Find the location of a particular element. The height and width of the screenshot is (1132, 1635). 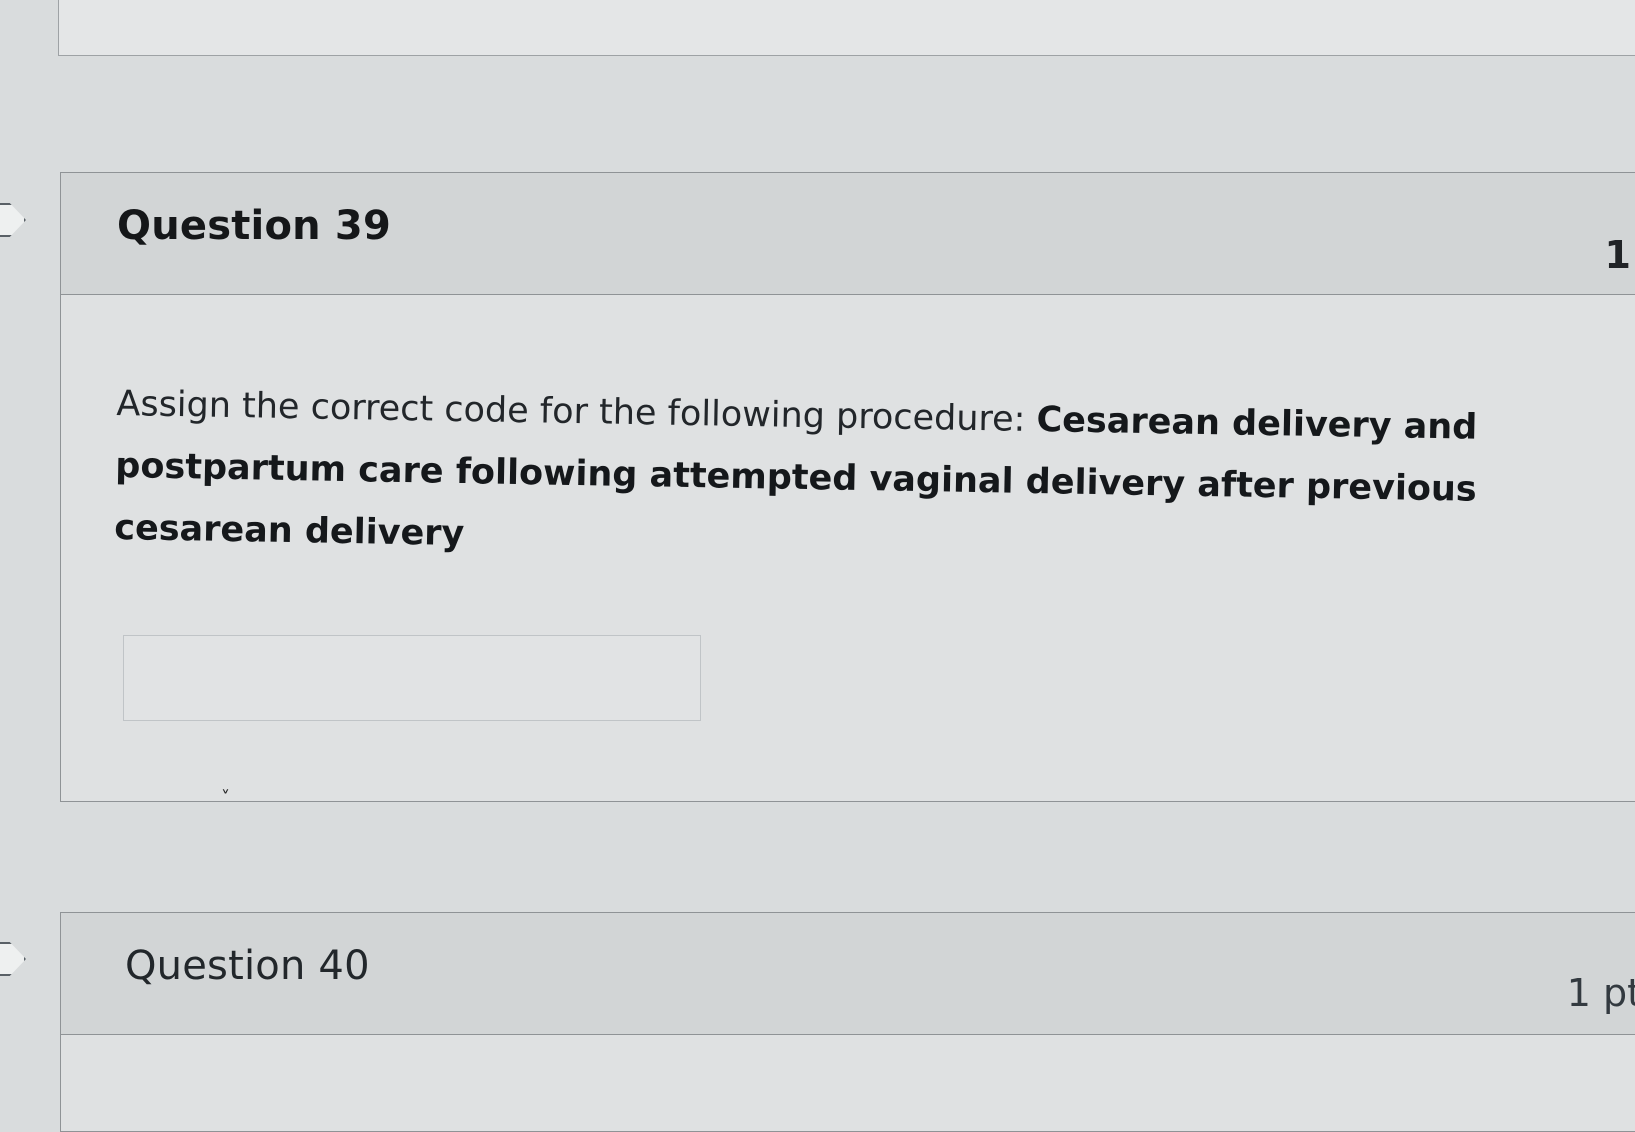

question-points: 1 pt is located at coordinates (1600, 993).